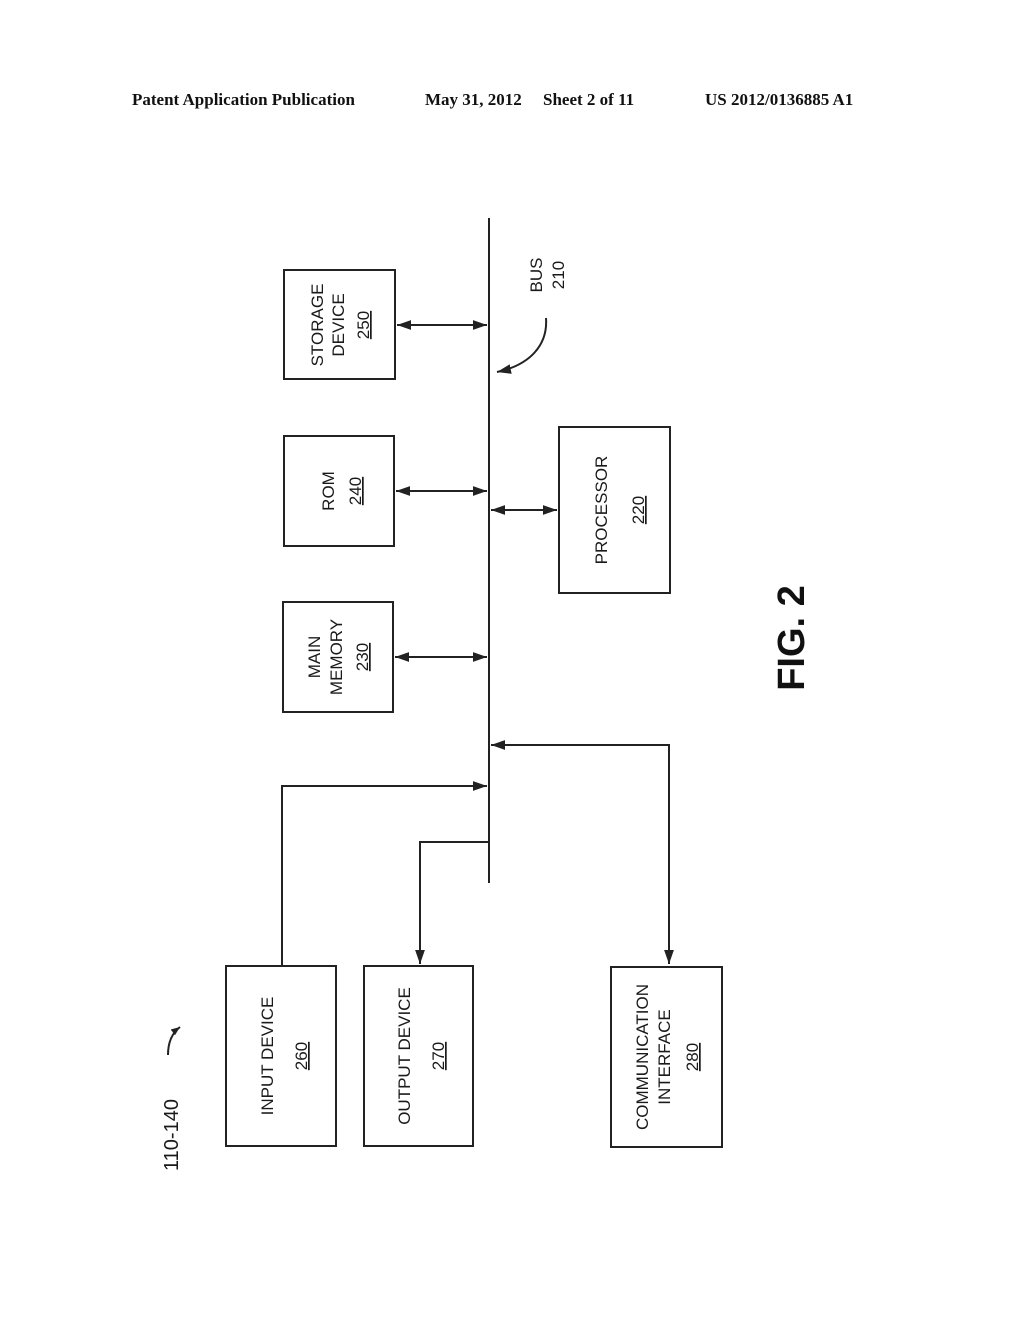 The height and width of the screenshot is (1320, 1024). What do you see at coordinates (692, 1057) in the screenshot?
I see `svg-text: 280` at bounding box center [692, 1057].